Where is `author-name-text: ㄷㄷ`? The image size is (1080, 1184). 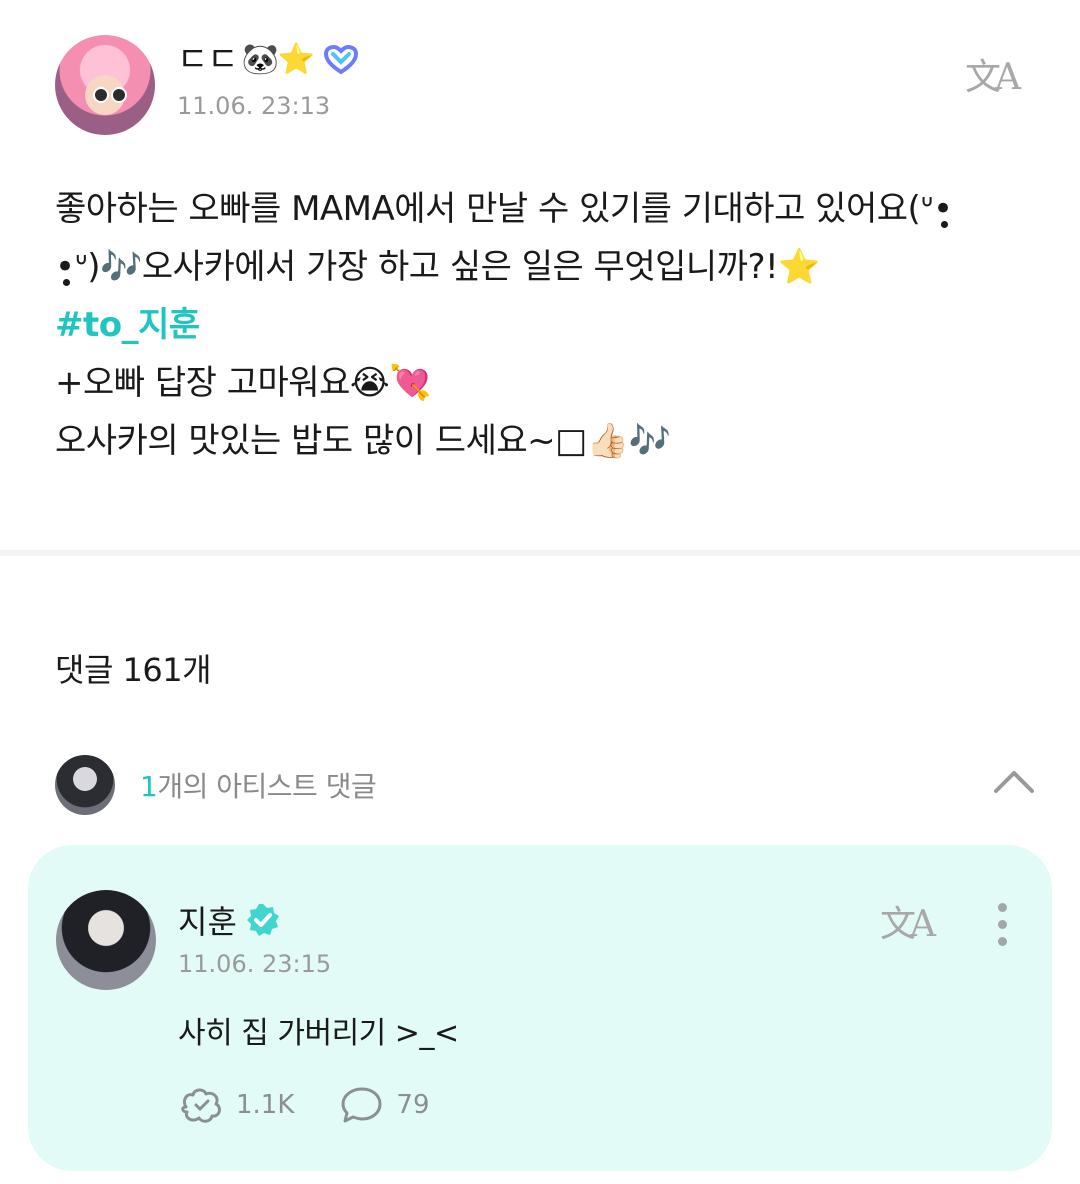
author-name-text: ㄷㄷ is located at coordinates (208, 60).